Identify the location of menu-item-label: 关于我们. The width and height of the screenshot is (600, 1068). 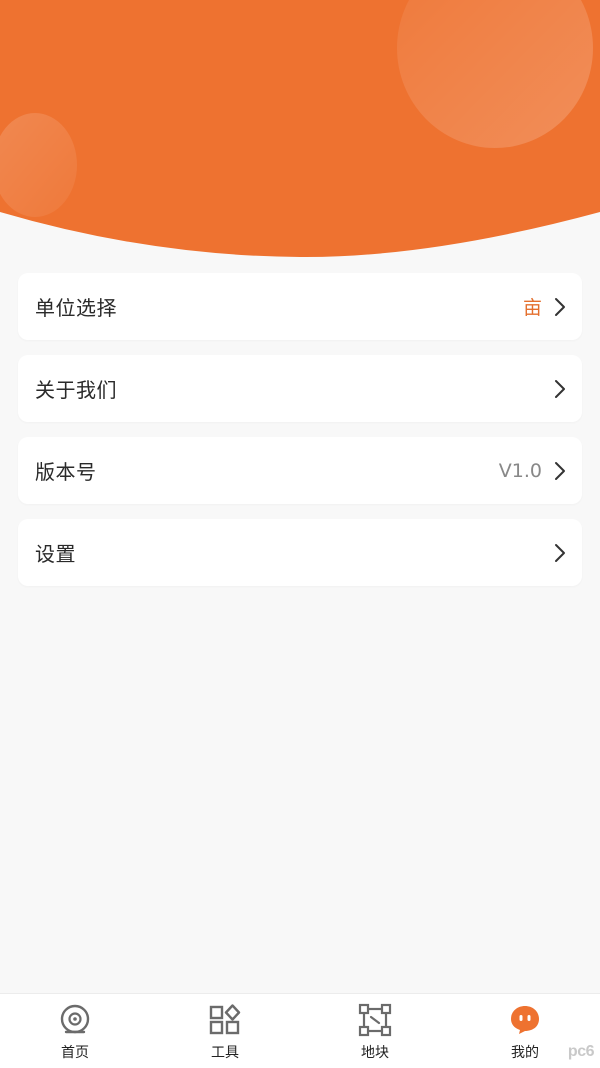
(76, 390).